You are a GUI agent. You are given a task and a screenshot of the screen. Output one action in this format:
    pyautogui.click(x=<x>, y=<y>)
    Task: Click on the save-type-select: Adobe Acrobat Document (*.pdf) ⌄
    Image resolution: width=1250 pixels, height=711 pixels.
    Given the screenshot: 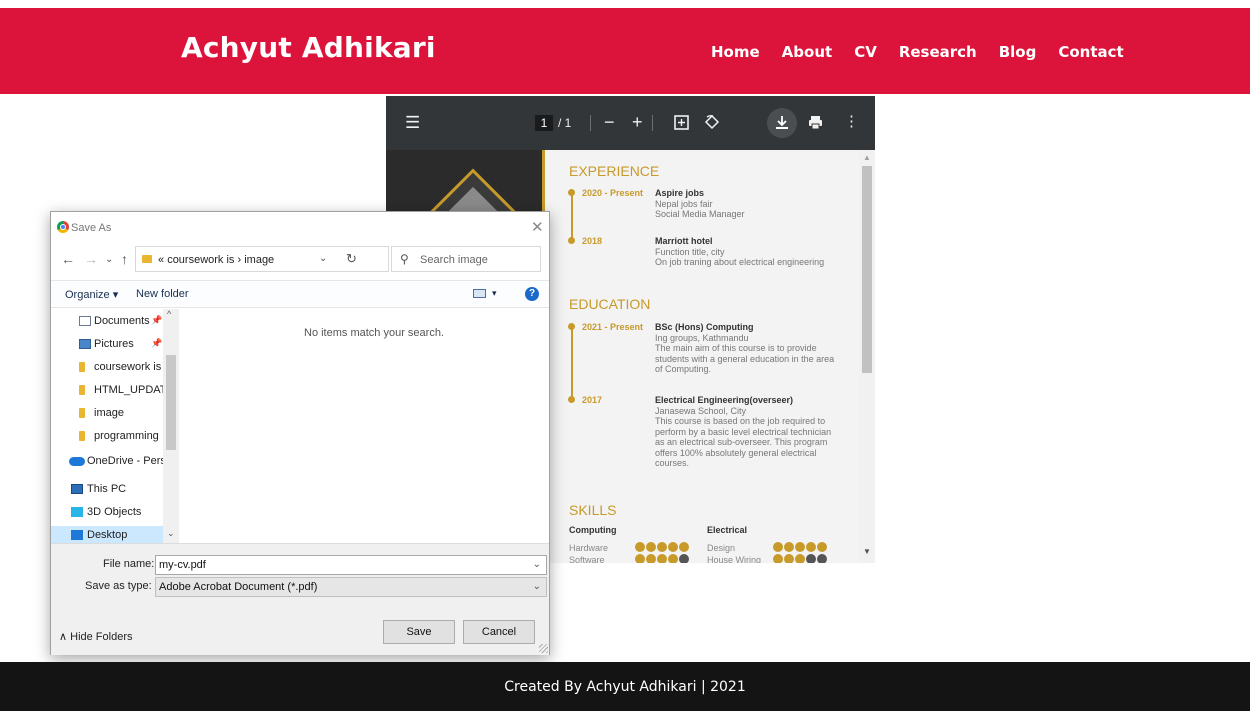 What is the action you would take?
    pyautogui.click(x=351, y=587)
    